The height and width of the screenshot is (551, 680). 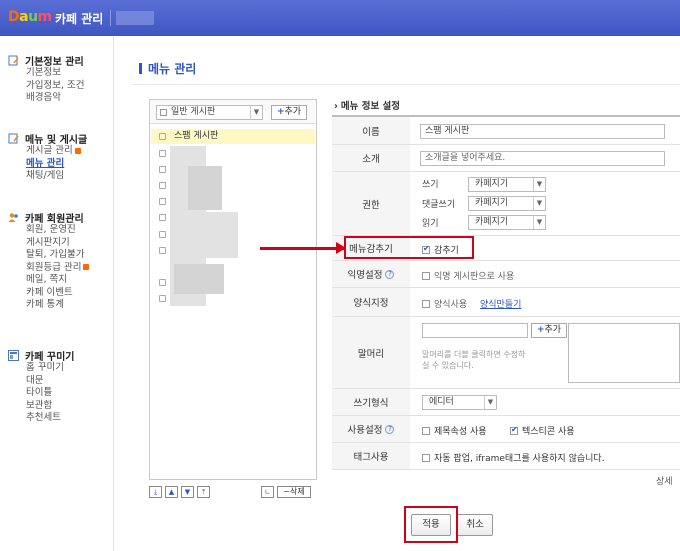 I want to click on layout-icon, so click(x=13, y=355).